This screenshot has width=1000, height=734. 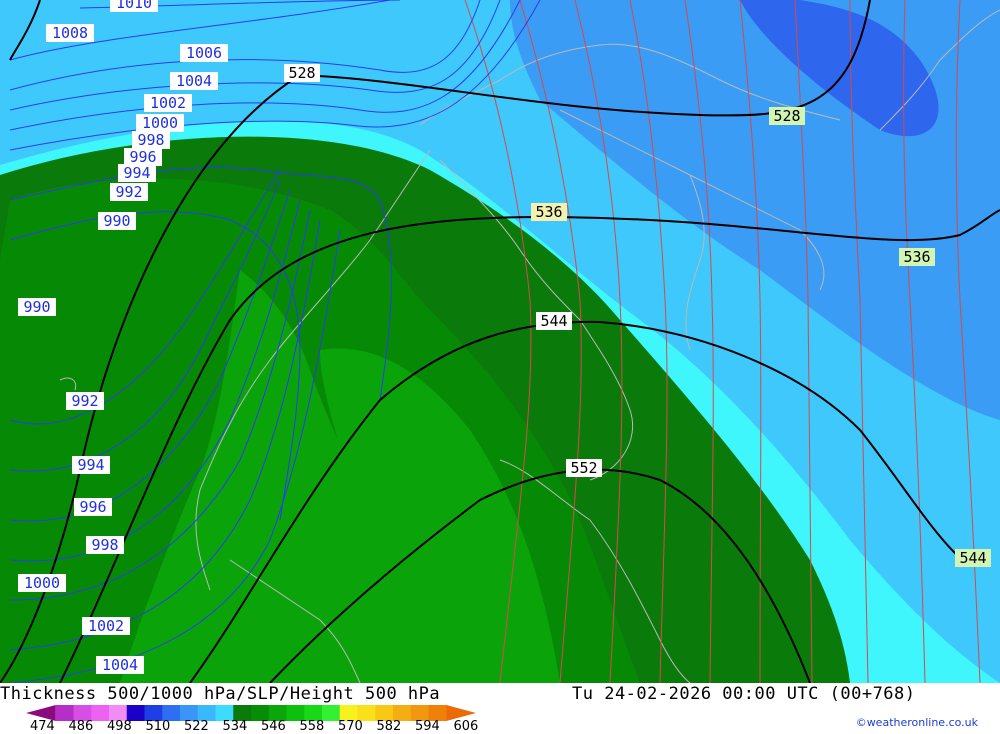 What do you see at coordinates (273, 726) in the screenshot?
I see `legend-tick-label: 546` at bounding box center [273, 726].